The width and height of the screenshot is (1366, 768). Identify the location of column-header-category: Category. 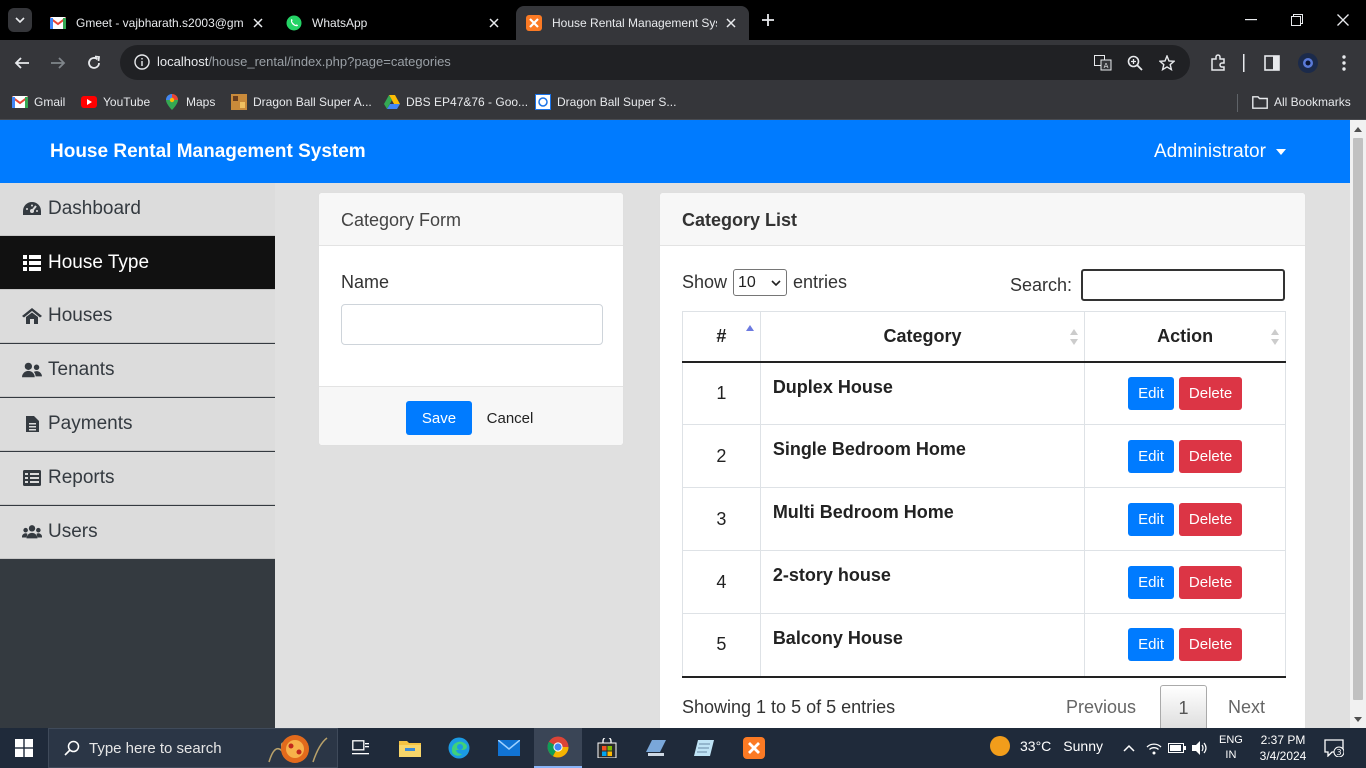
(922, 337).